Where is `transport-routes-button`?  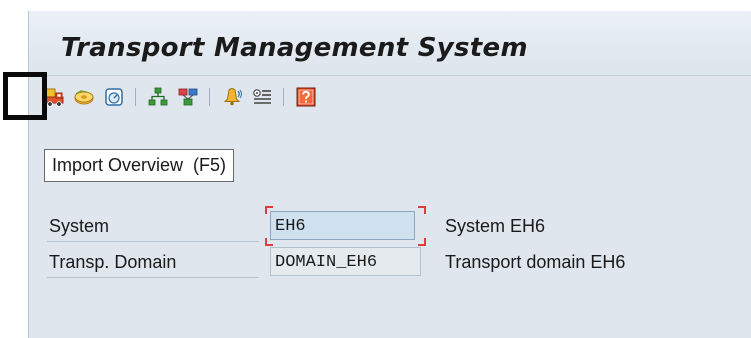 transport-routes-button is located at coordinates (84, 97).